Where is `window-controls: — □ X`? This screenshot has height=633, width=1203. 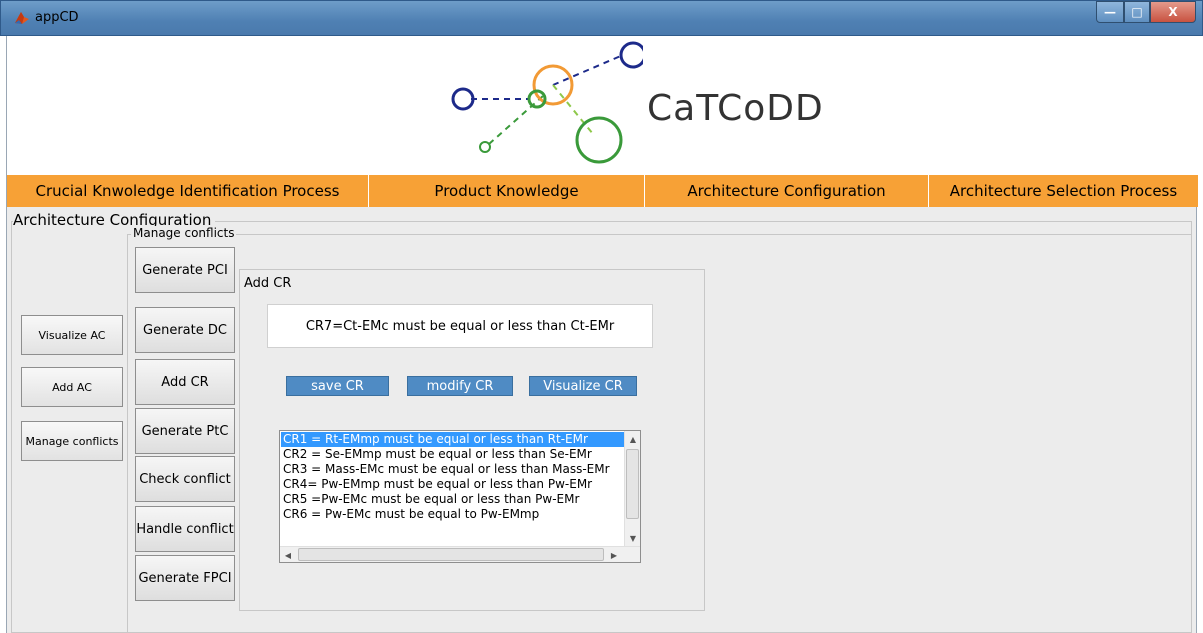
window-controls: — □ X is located at coordinates (1146, 12).